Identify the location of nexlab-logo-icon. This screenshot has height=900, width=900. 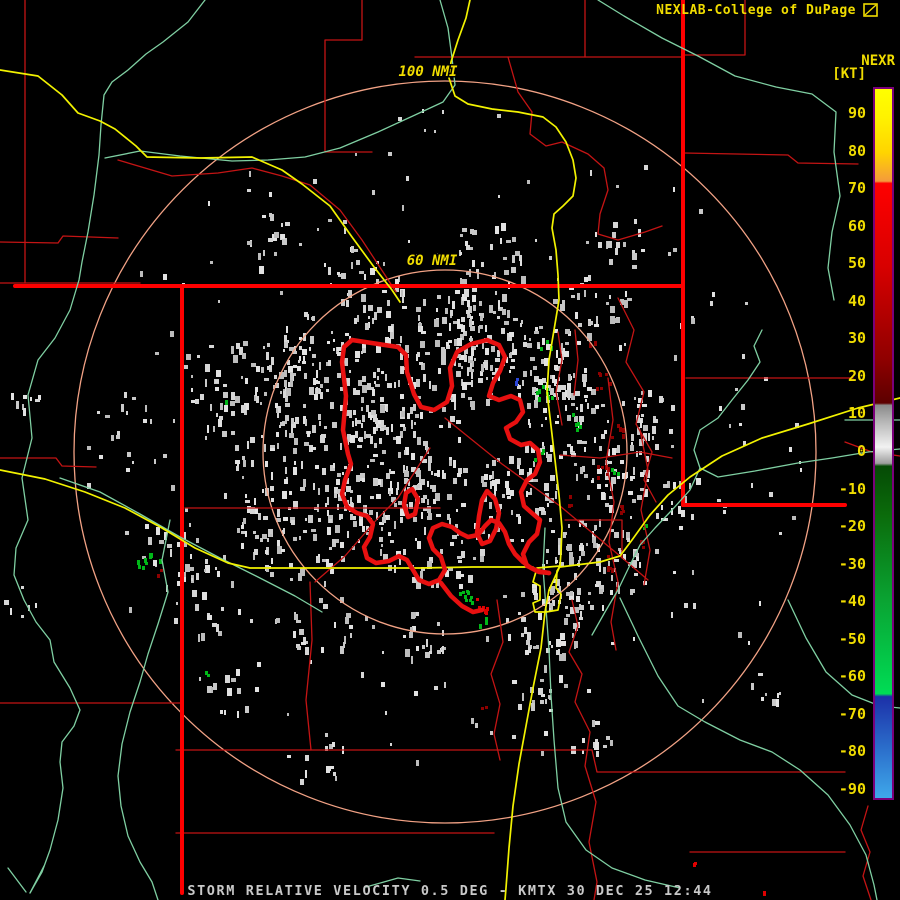
(870, 10).